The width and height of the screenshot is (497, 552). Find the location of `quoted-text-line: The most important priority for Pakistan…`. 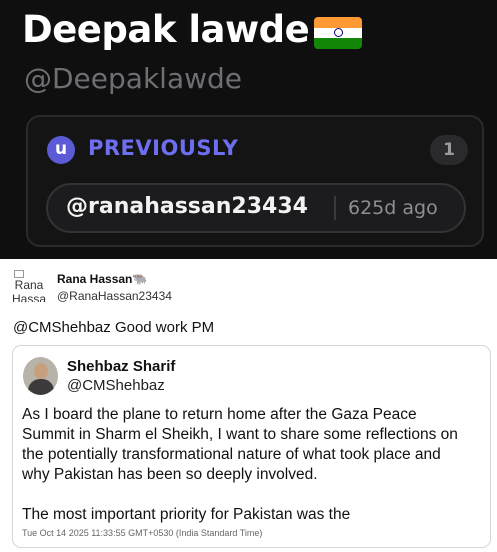

quoted-text-line: The most important priority for Pakistan… is located at coordinates (186, 514).